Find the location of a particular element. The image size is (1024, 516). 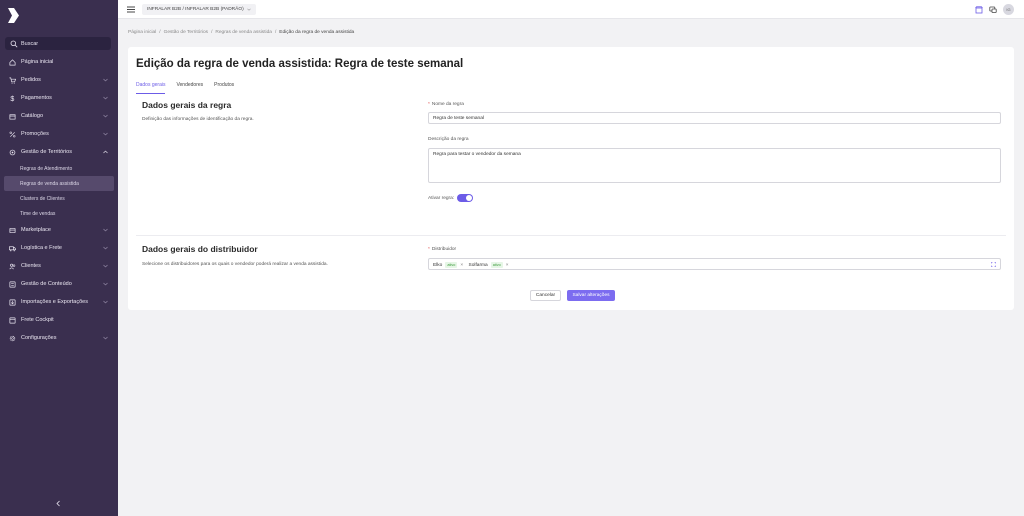

store-icon is located at coordinates (12, 230).